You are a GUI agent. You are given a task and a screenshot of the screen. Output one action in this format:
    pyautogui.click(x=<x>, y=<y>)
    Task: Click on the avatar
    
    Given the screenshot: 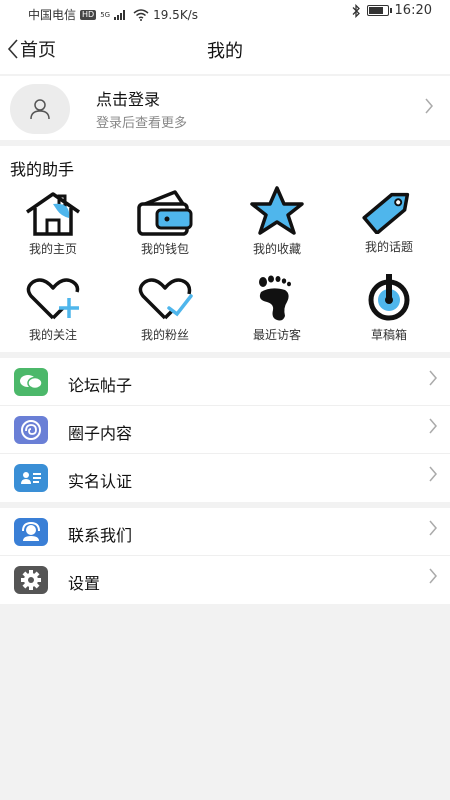 What is the action you would take?
    pyautogui.click(x=40, y=109)
    